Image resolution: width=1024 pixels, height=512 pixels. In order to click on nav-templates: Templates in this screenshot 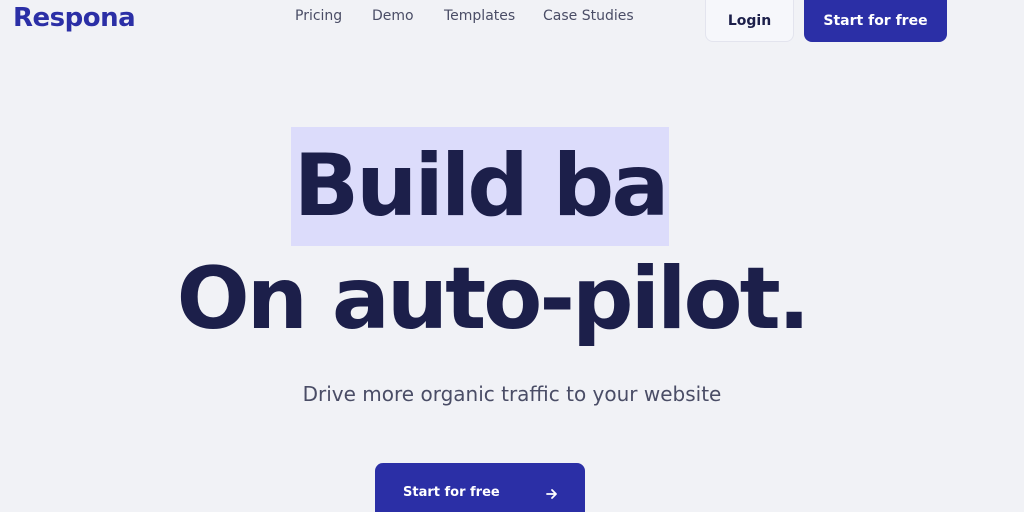, I will do `click(479, 16)`.